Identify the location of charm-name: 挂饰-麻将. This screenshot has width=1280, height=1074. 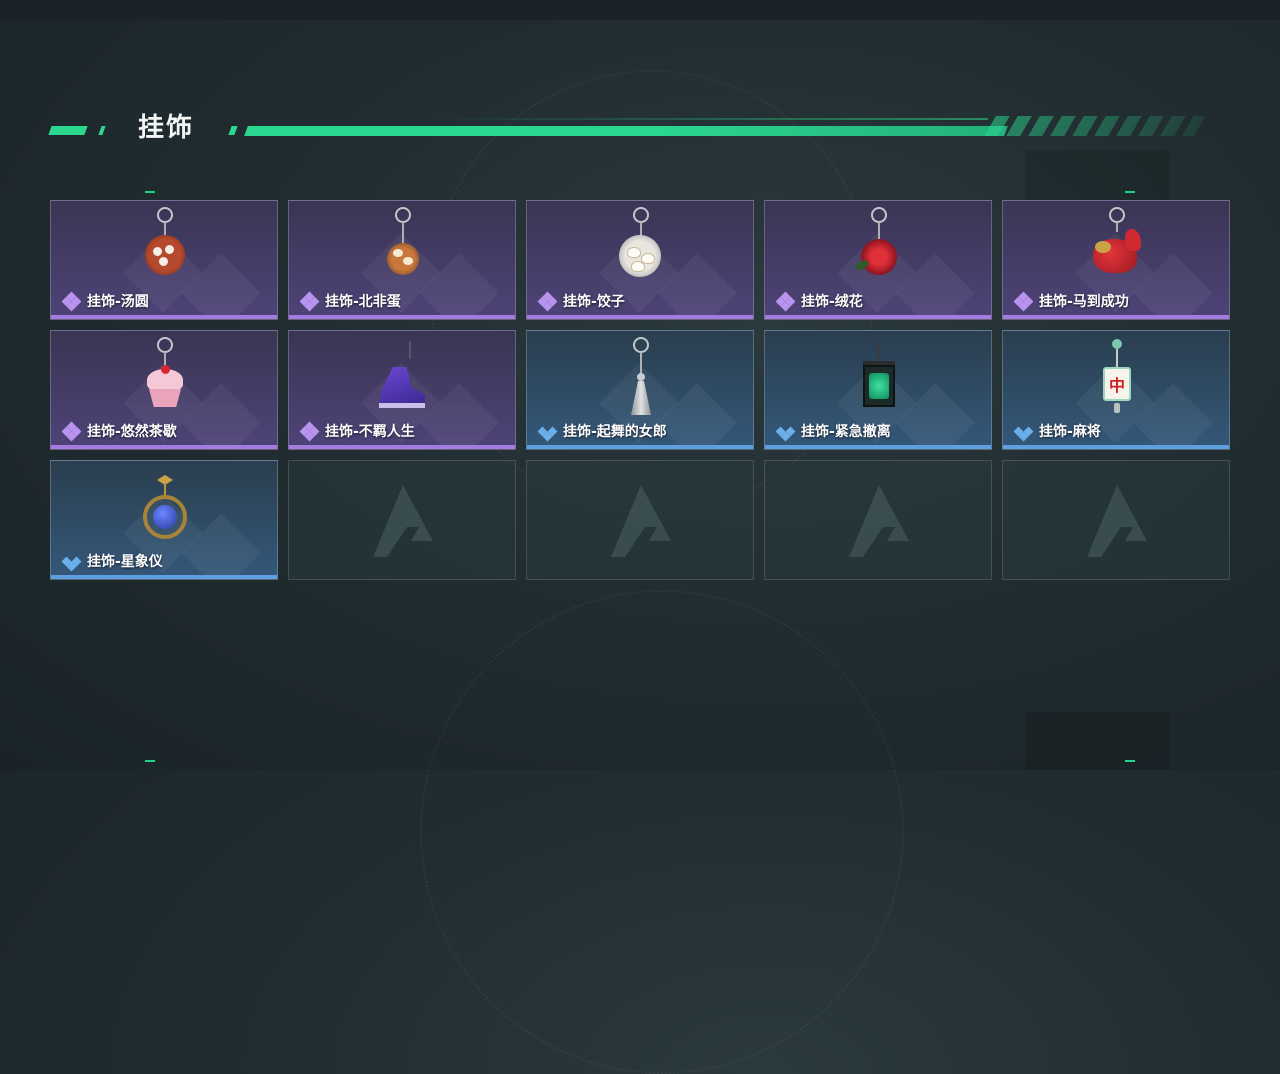
(1070, 432).